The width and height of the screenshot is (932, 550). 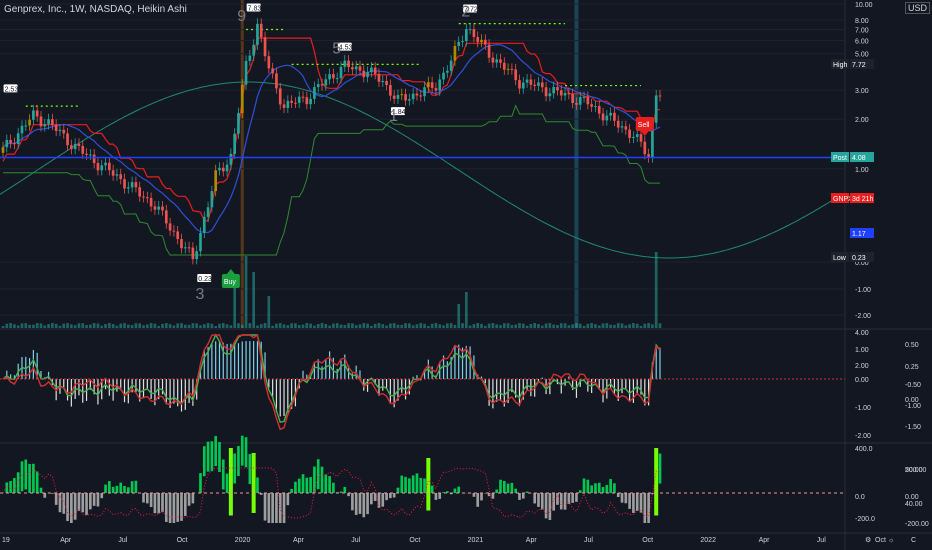 I want to click on price-tick-label: -2.00, so click(x=863, y=316).